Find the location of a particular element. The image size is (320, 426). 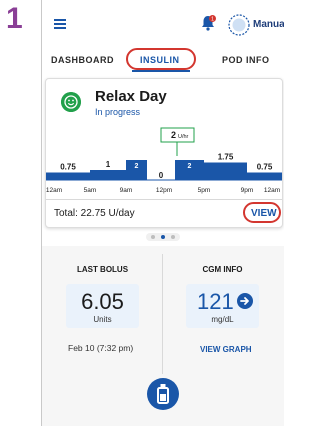

current-rate-value: 2 is located at coordinates (173, 135).